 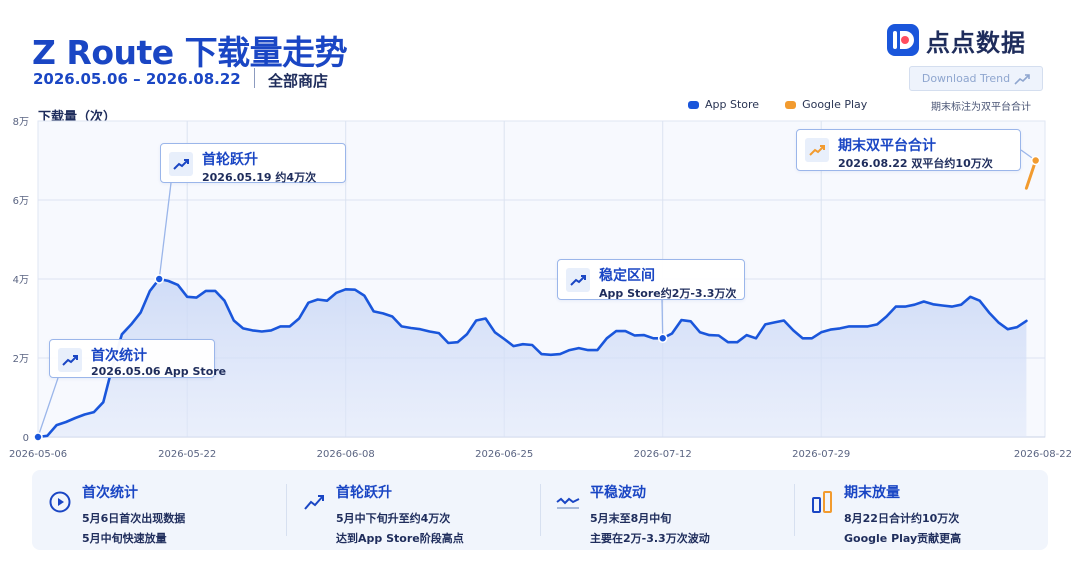 I want to click on summary-line: 5月中下旬升至约4万次, so click(x=393, y=518).